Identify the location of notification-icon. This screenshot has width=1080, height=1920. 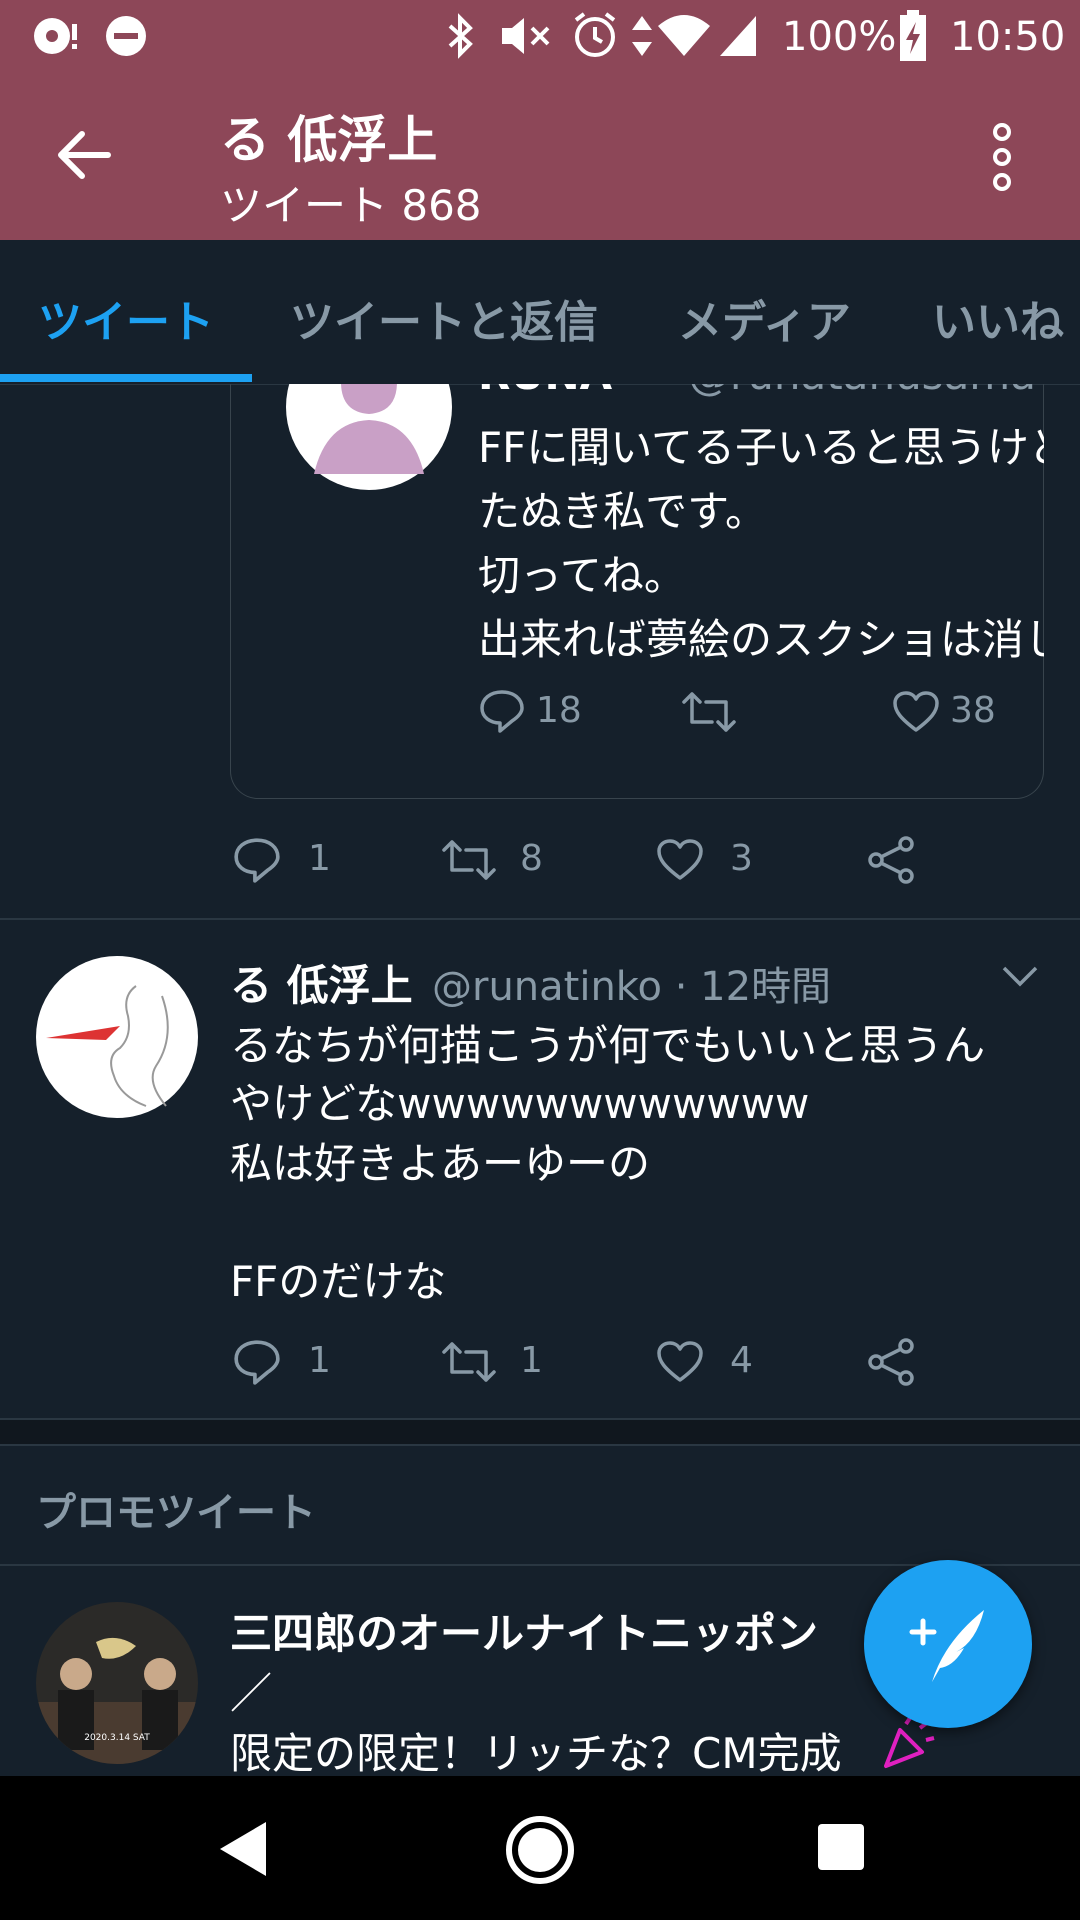
(55, 36).